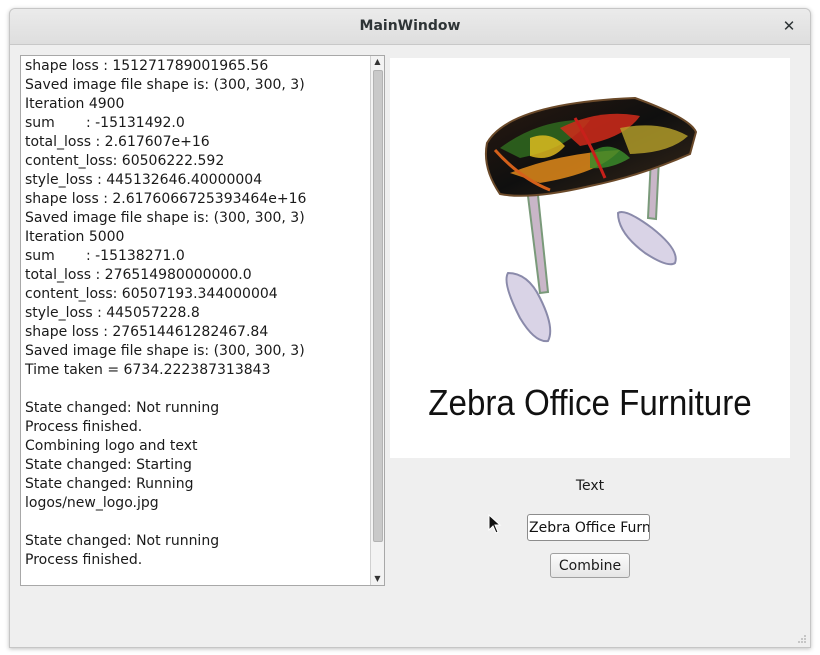 Image resolution: width=820 pixels, height=655 pixels. What do you see at coordinates (590, 402) in the screenshot?
I see `logo-caption: Zebra Office Furniture` at bounding box center [590, 402].